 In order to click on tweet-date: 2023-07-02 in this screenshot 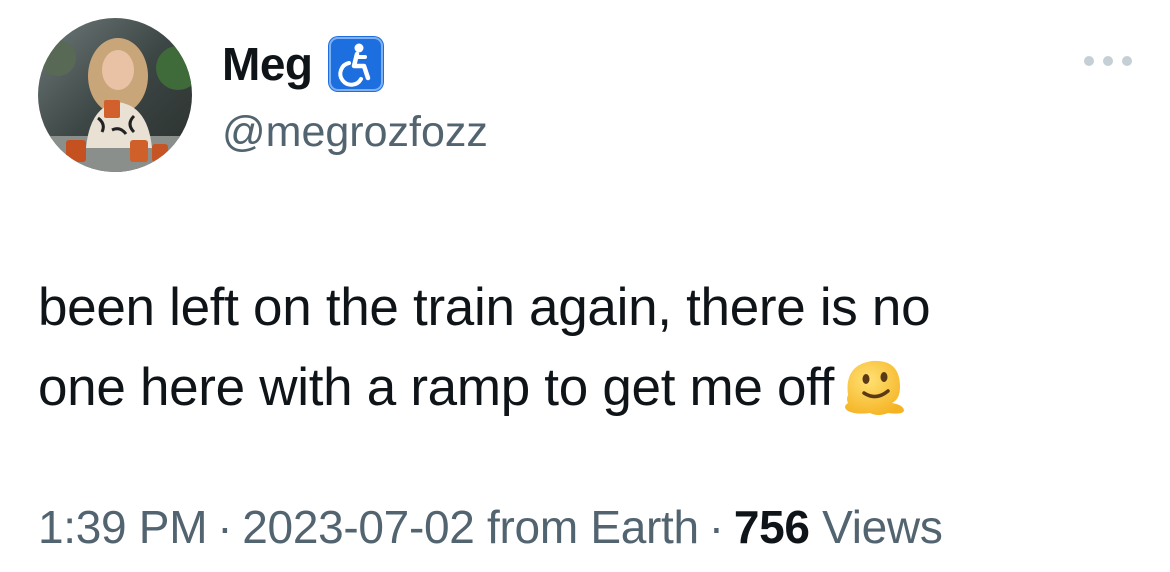, I will do `click(358, 527)`.